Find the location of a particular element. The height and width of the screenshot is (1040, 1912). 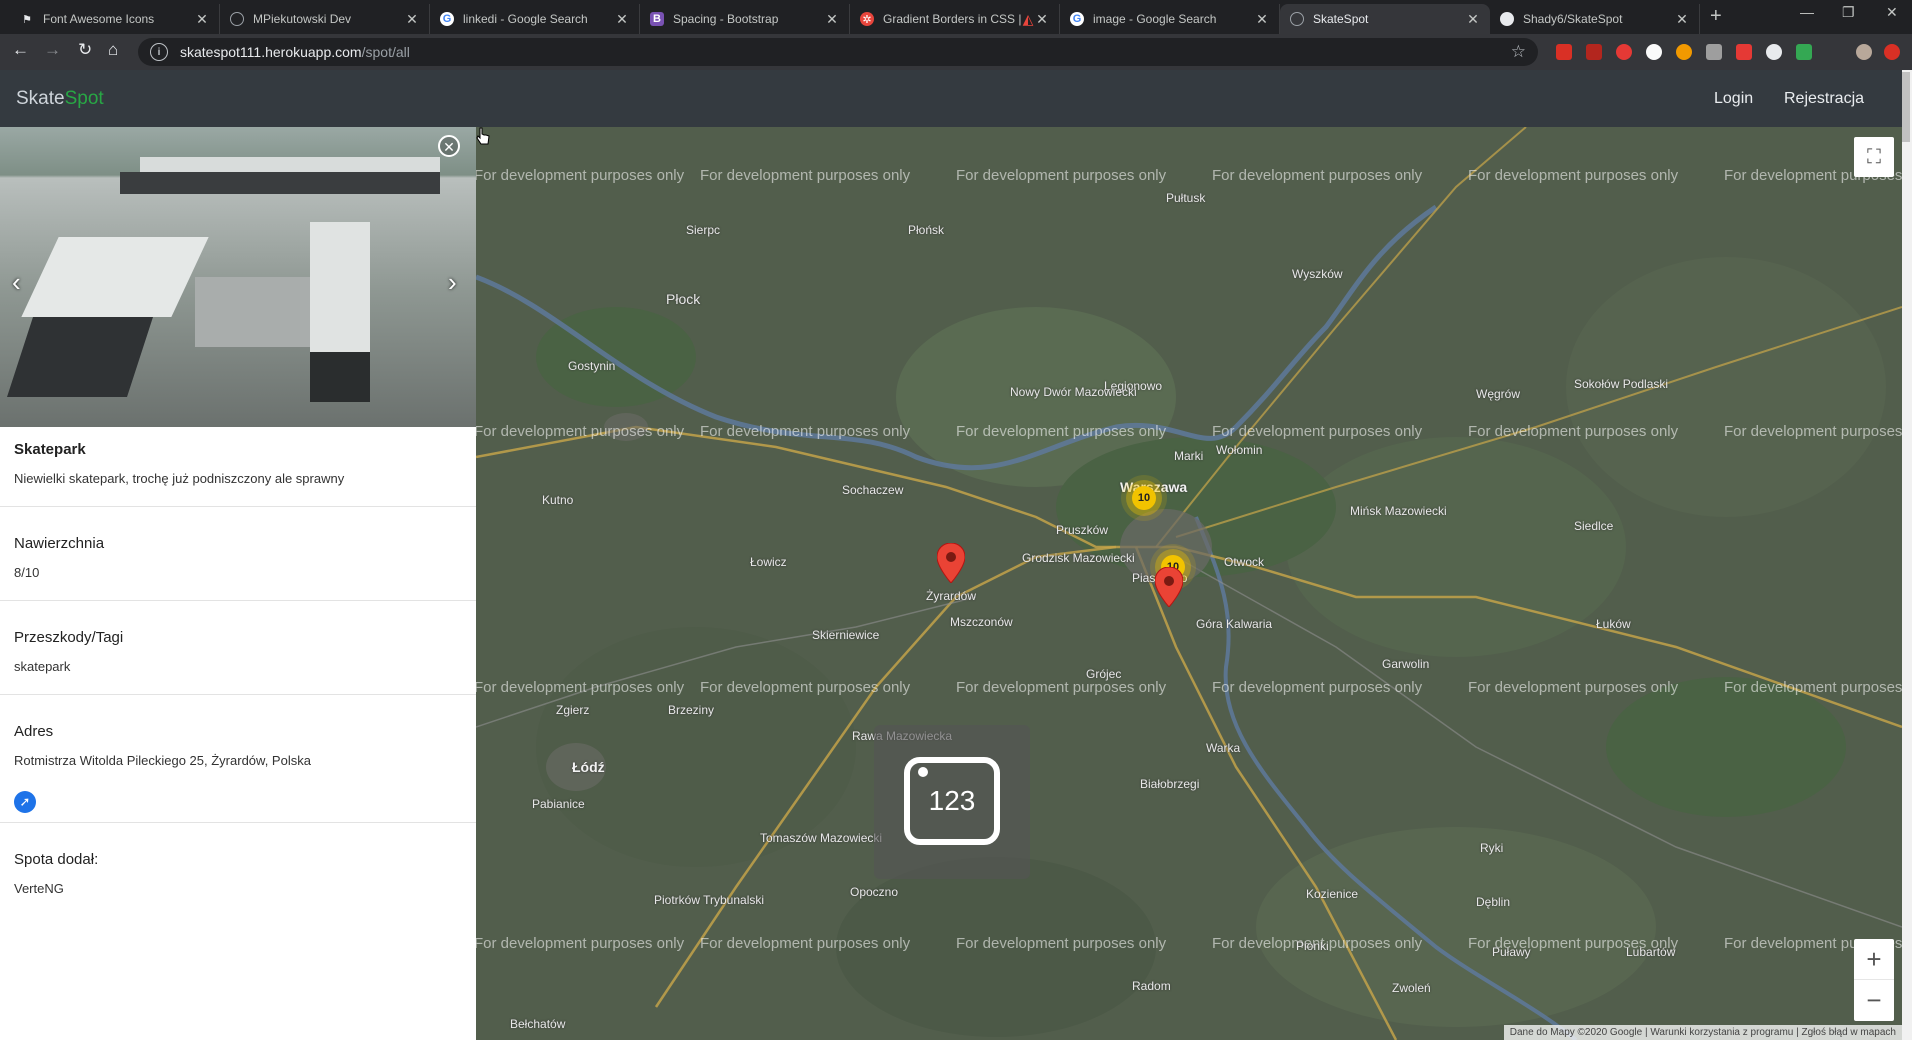

window-close-button: ✕ is located at coordinates (1892, 12).